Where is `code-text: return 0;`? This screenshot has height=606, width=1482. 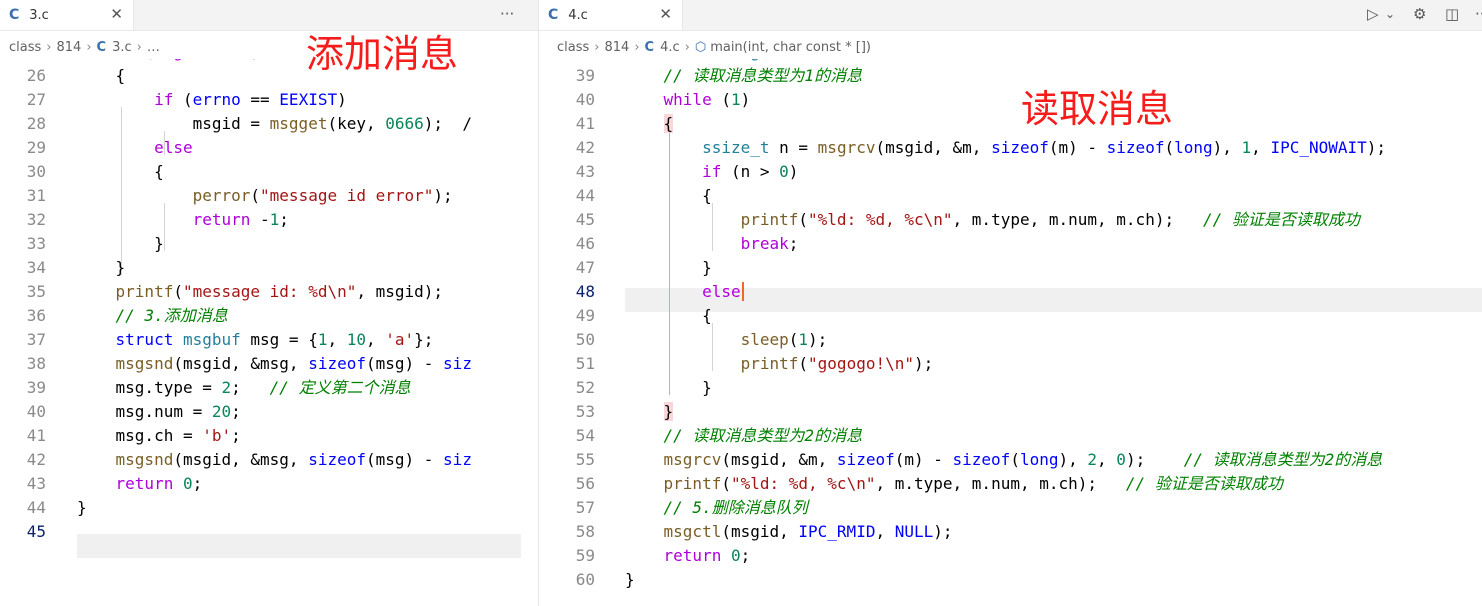 code-text: return 0; is located at coordinates (688, 556).